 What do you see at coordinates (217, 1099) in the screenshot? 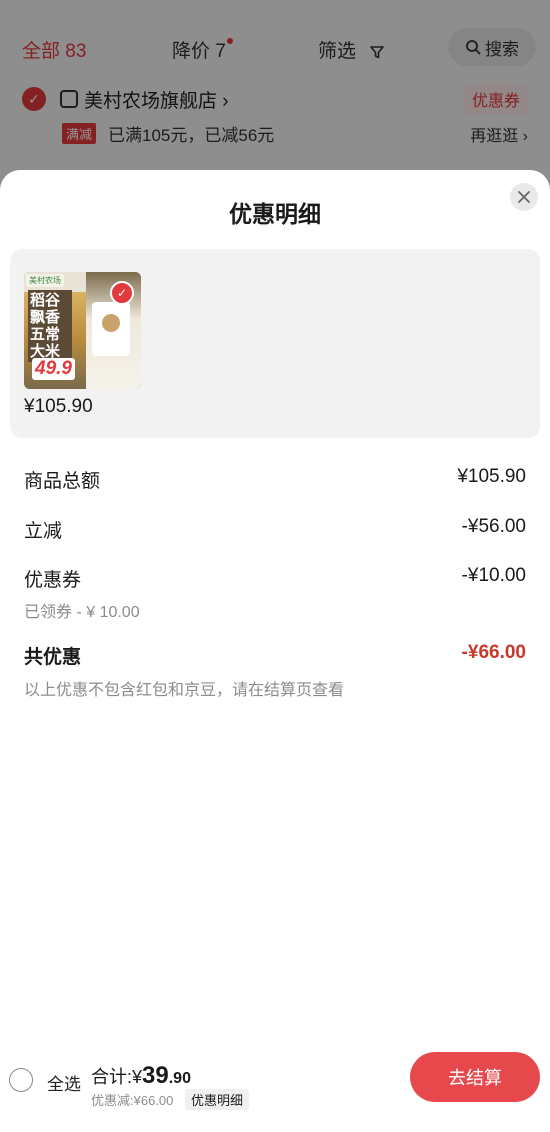
I see `discount-detail-link: 优惠明细` at bounding box center [217, 1099].